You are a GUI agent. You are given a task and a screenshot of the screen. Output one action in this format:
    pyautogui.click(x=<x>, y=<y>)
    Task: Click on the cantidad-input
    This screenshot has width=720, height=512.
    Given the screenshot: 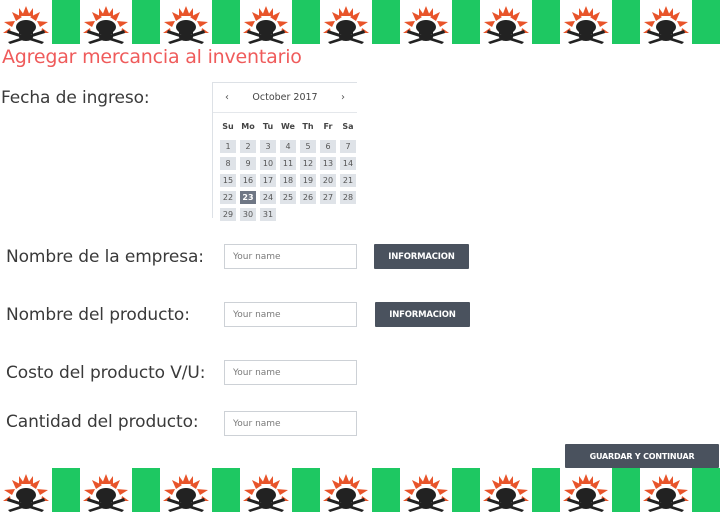 What is the action you would take?
    pyautogui.click(x=290, y=423)
    